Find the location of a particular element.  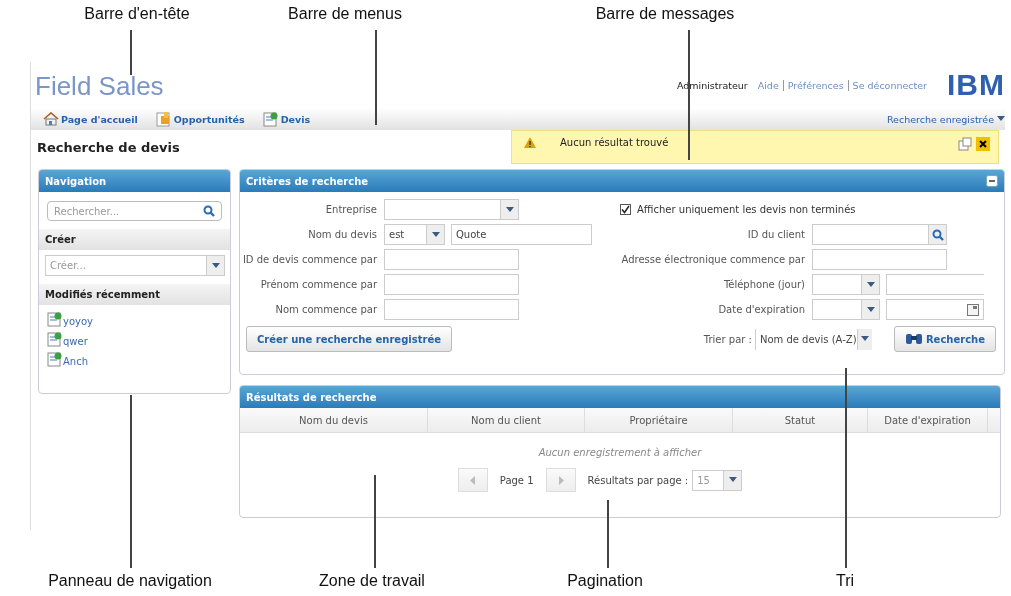

popout-icon is located at coordinates (965, 144).